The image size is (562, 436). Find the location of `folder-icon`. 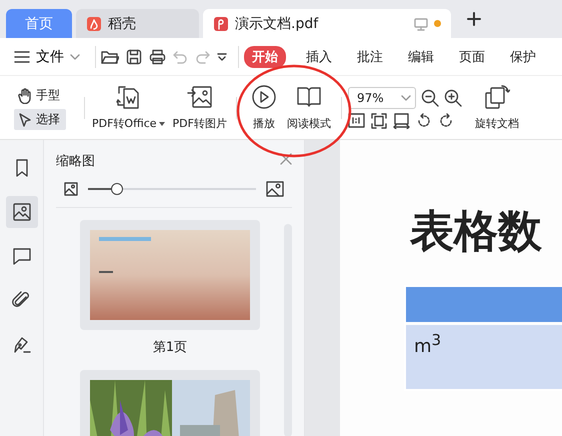

folder-icon is located at coordinates (110, 56).